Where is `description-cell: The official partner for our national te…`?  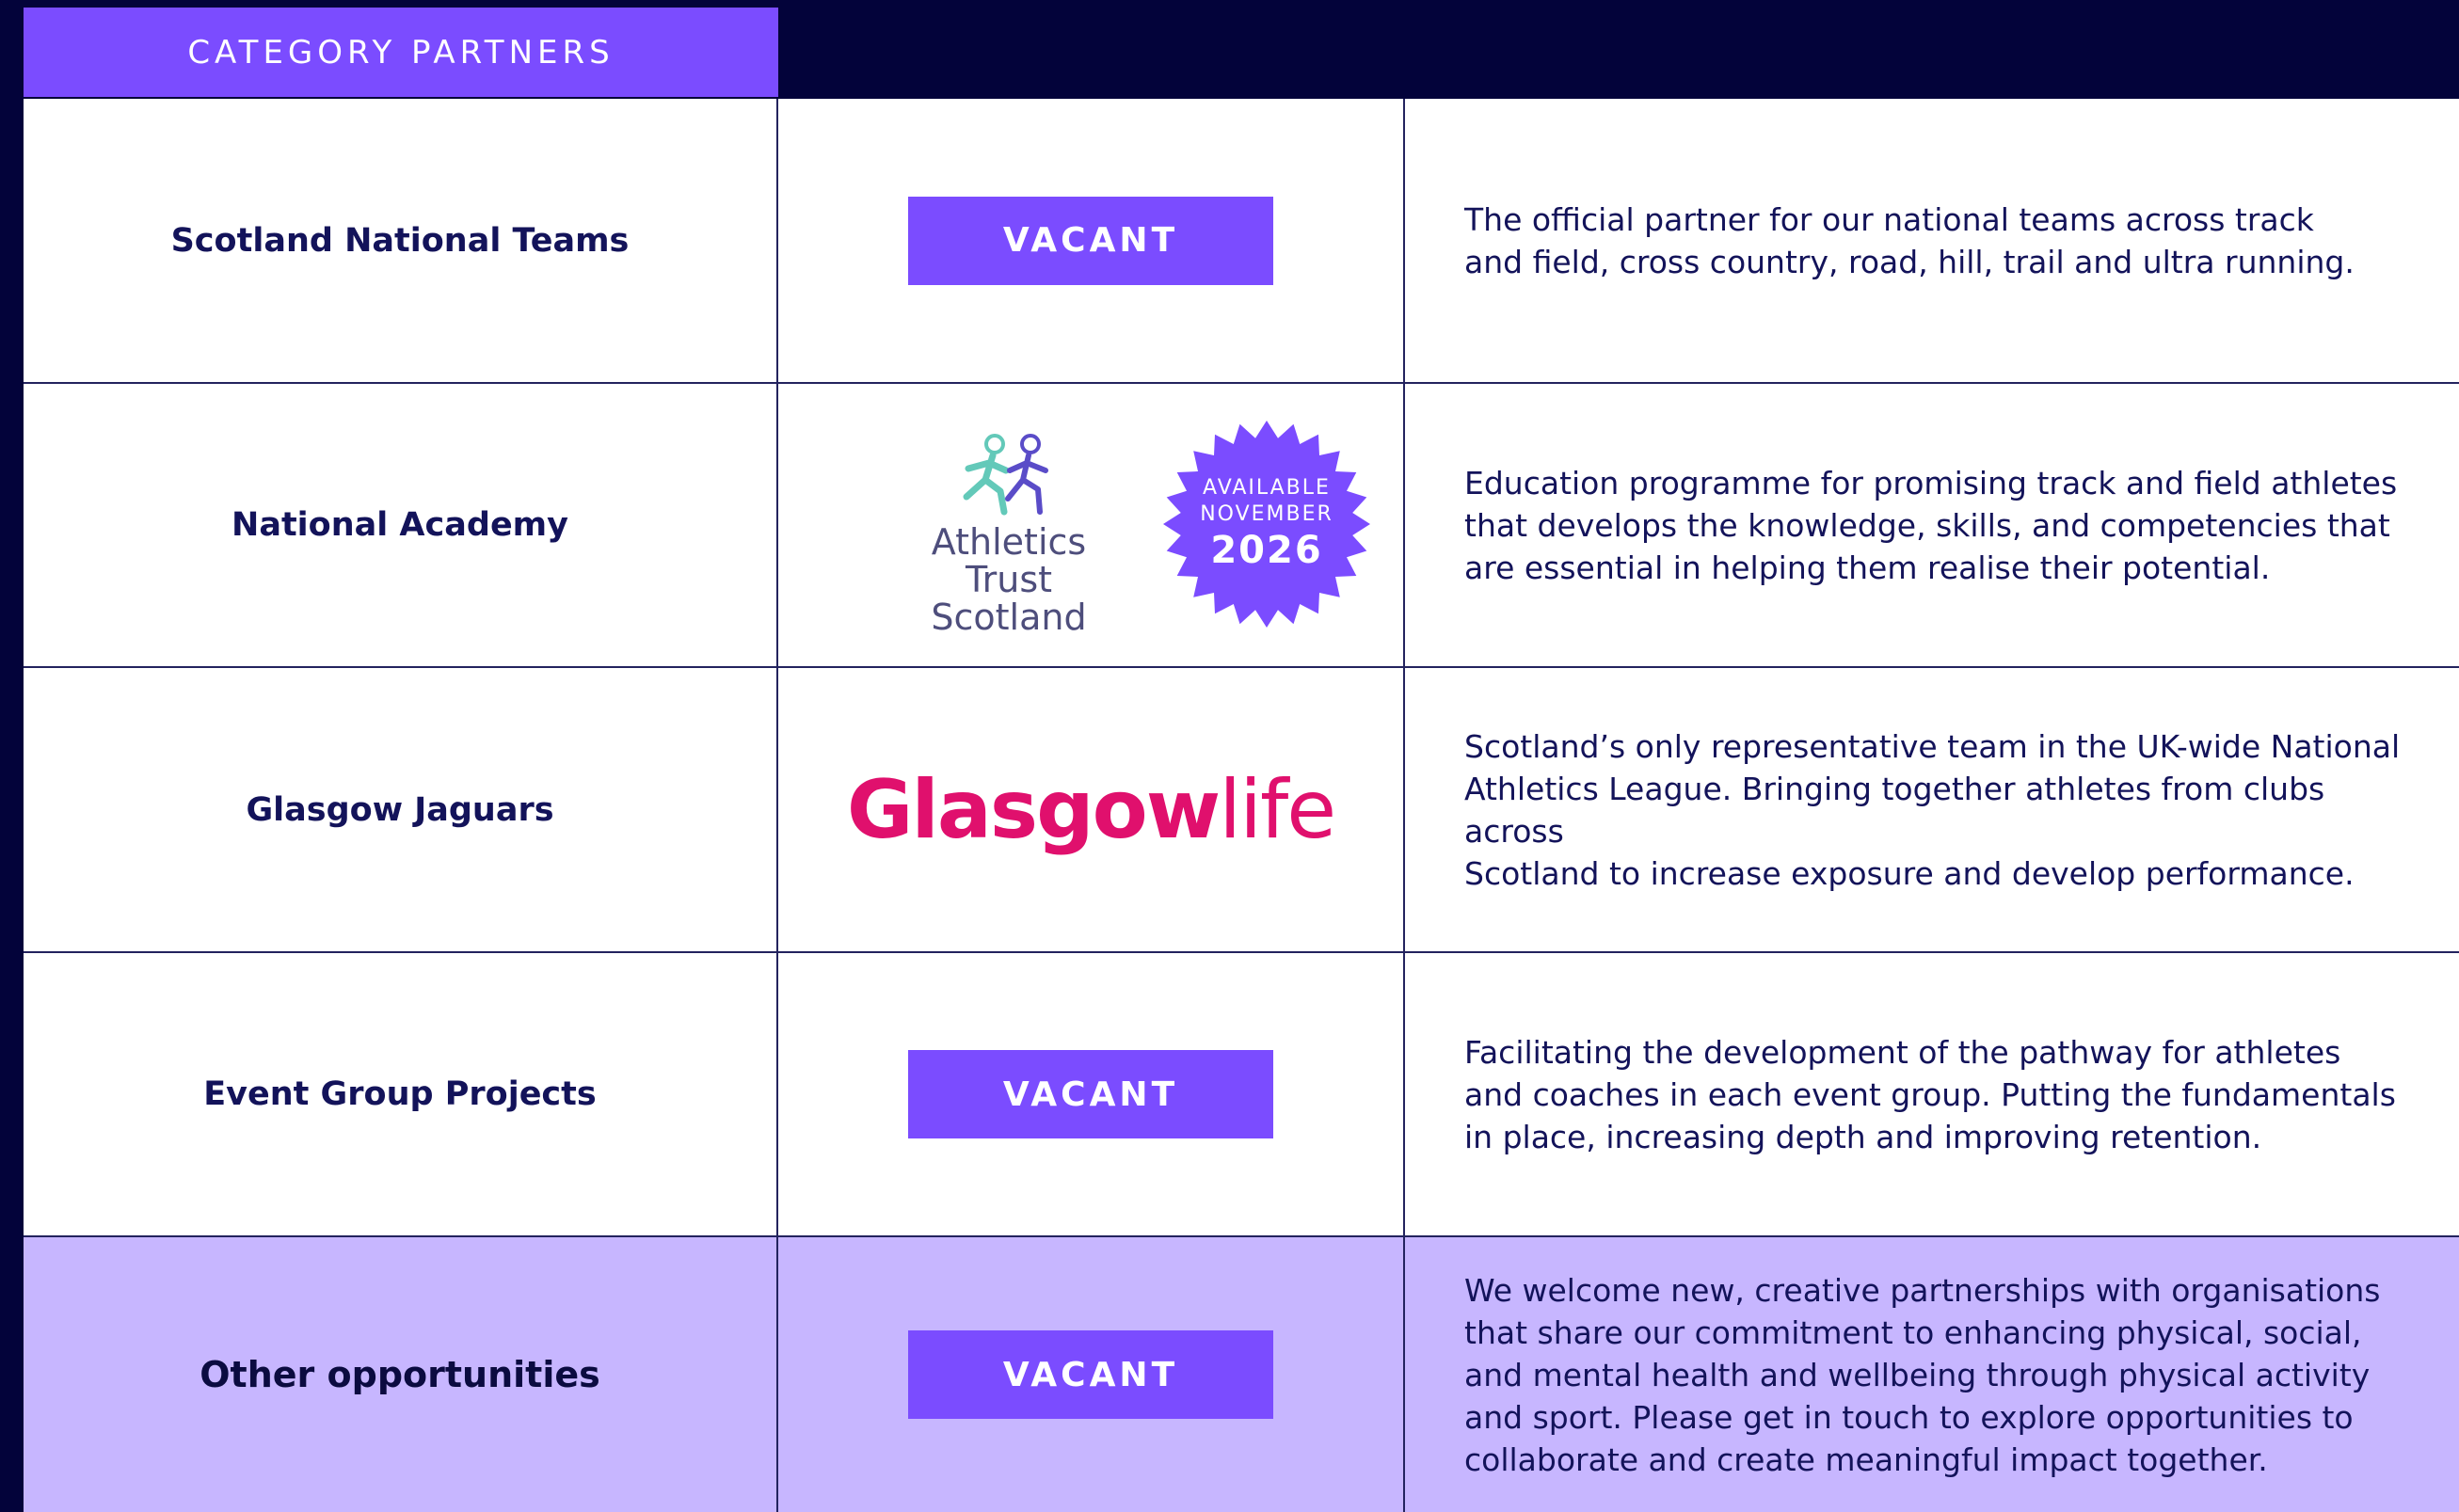
description-cell: The official partner for our national te… is located at coordinates (1932, 241).